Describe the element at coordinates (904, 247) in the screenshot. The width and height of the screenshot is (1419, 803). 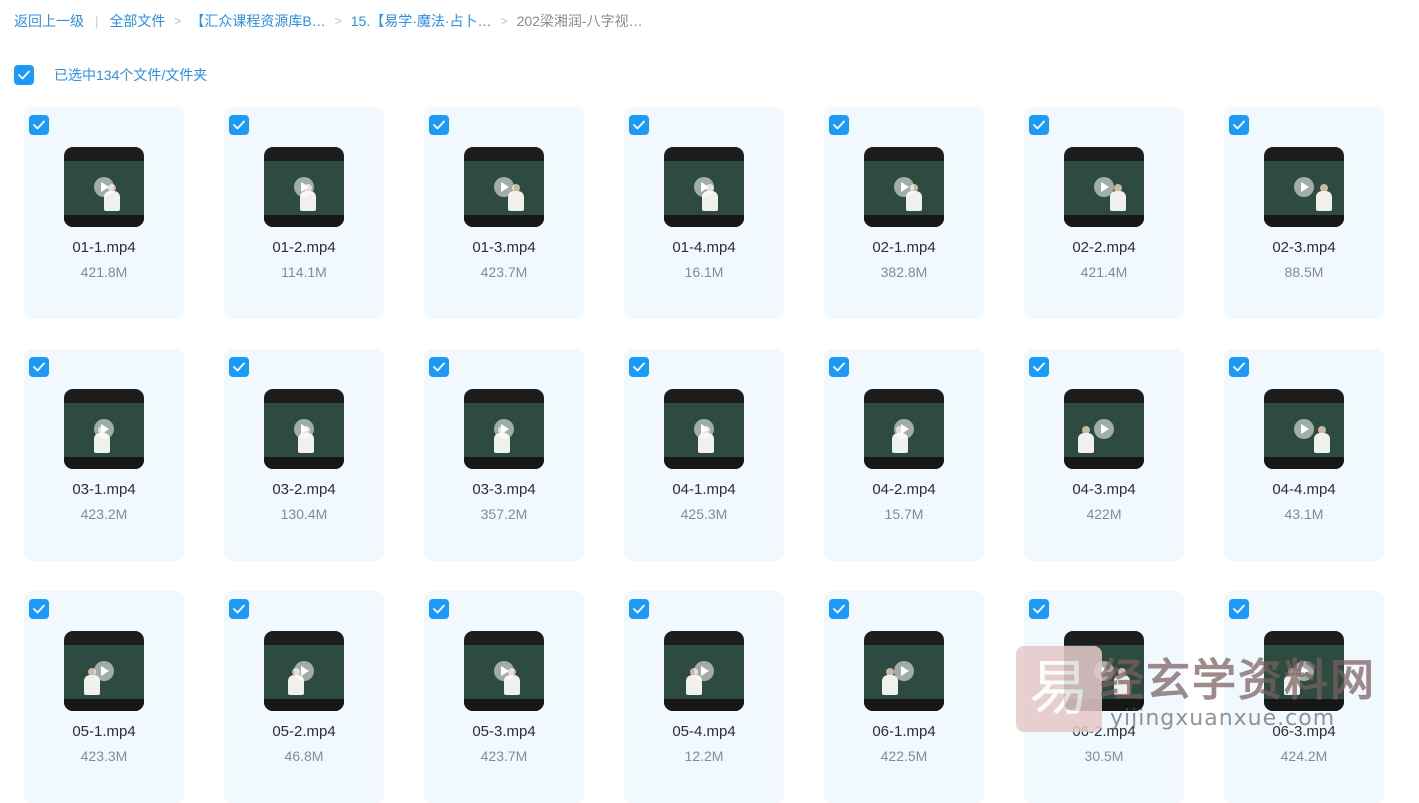
I see `file-name: 02-1.mp4` at that location.